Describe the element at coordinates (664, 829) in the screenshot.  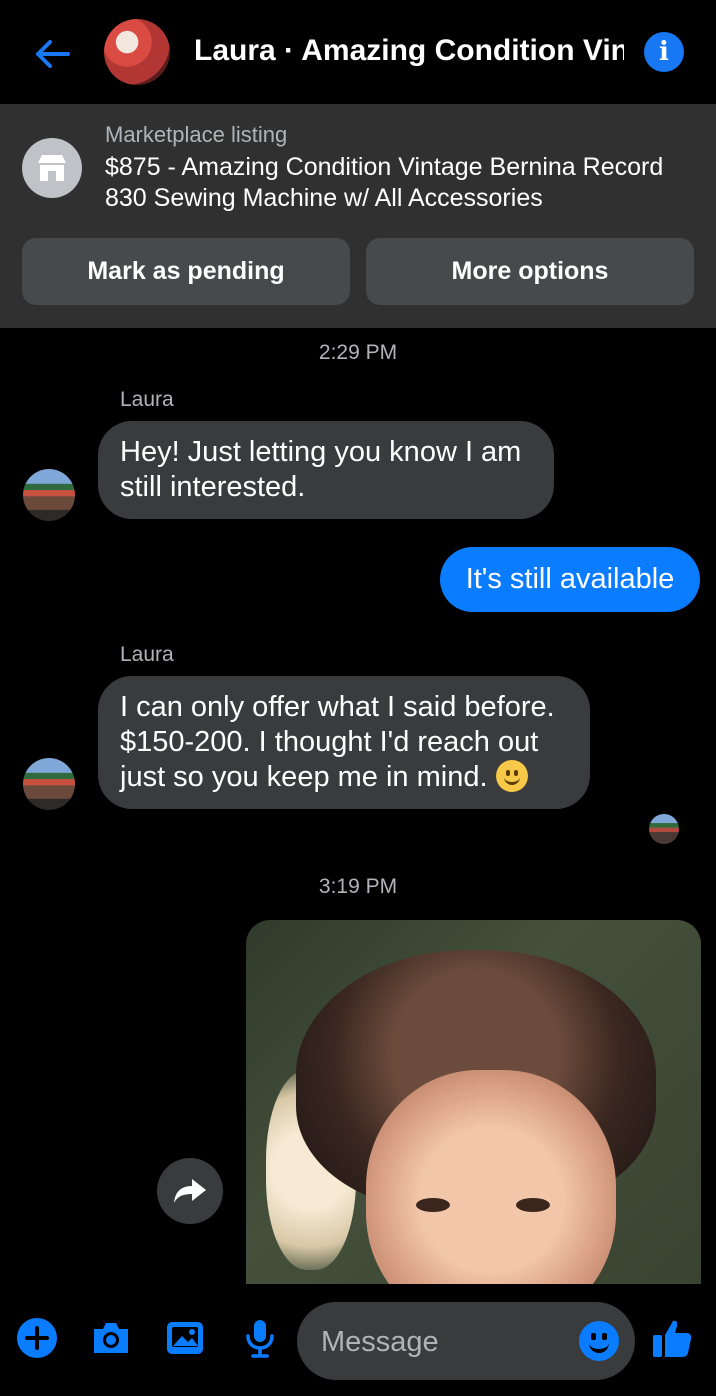
I see `seen-indicator-avatar` at that location.